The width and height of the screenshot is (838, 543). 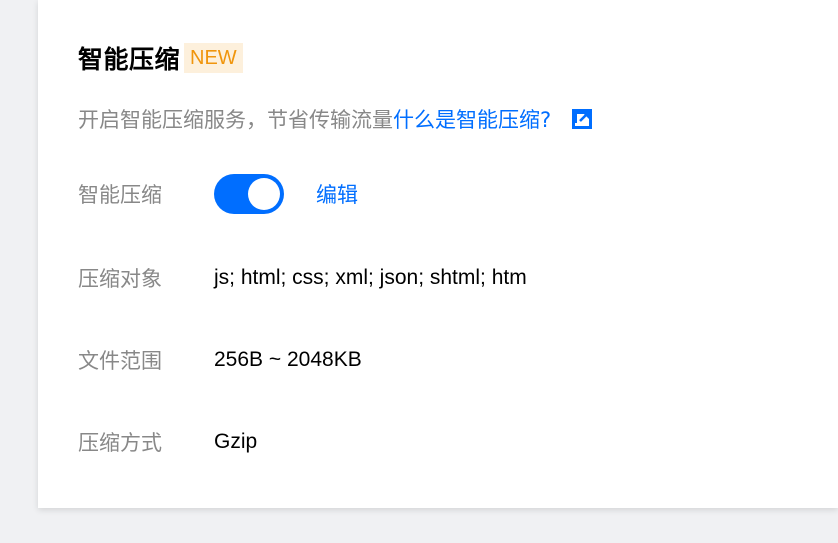 I want to click on smart-compression-toggle, so click(x=249, y=194).